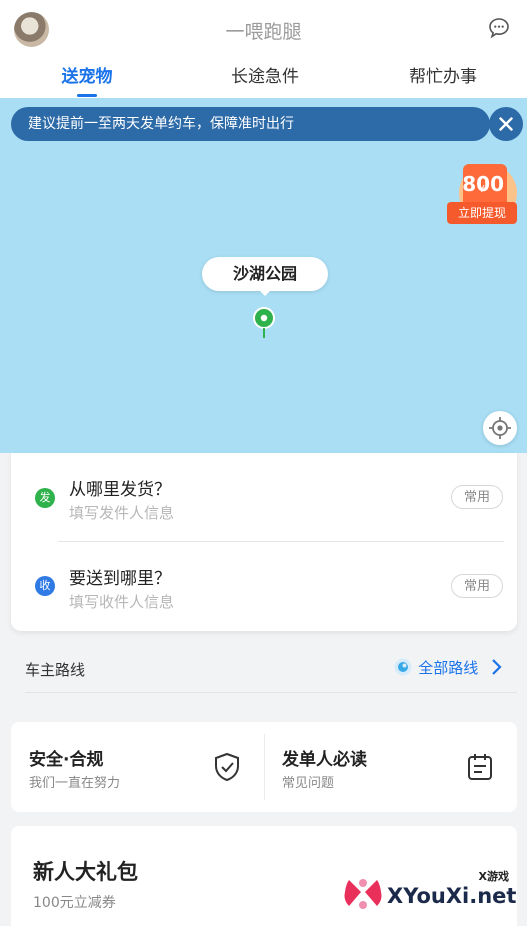 The width and height of the screenshot is (527, 926). I want to click on to-title: 要送到哪里？, so click(120, 579).